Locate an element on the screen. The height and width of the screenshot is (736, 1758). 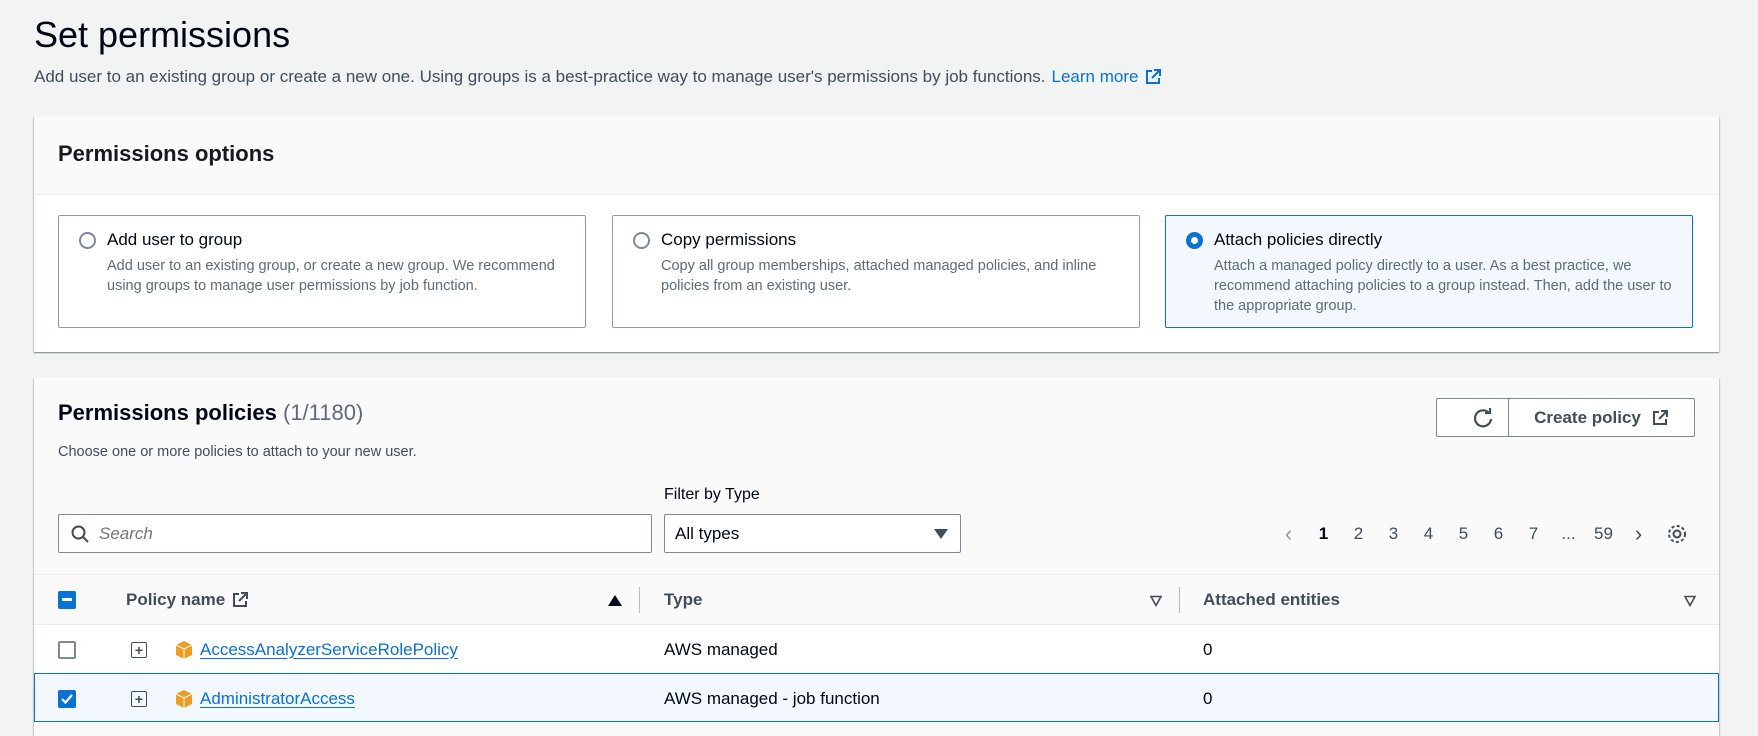
select-all-cell is located at coordinates (67, 600).